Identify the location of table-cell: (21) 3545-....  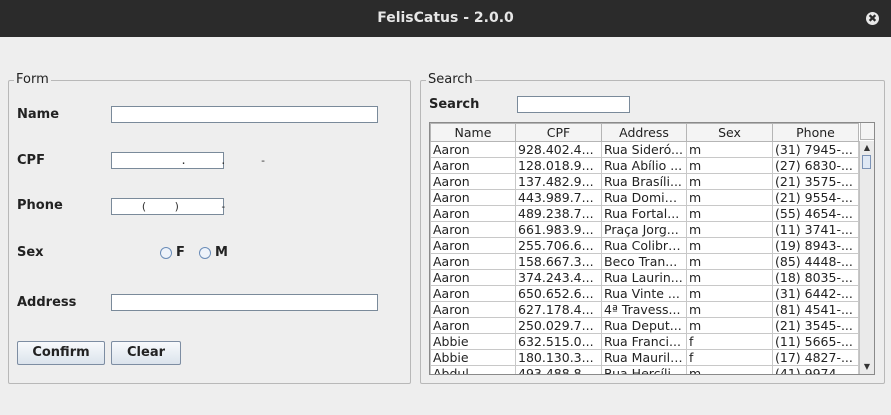
(815, 325).